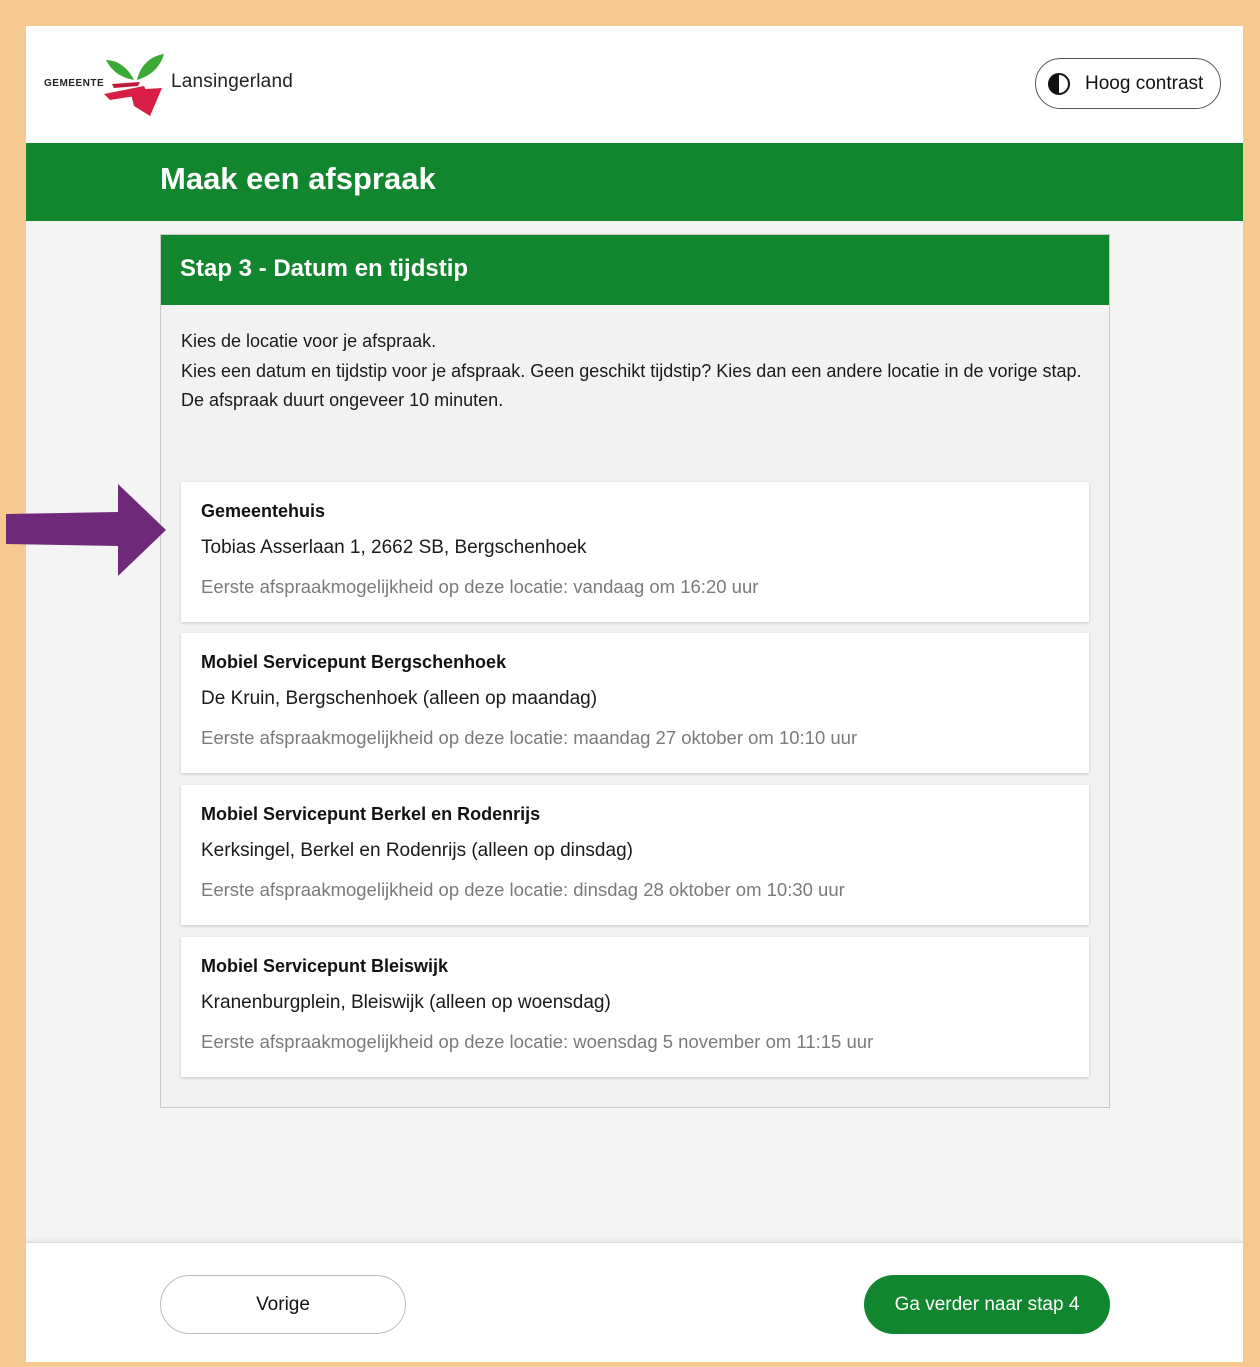  Describe the element at coordinates (134, 85) in the screenshot. I see `logo-mark-icon` at that location.